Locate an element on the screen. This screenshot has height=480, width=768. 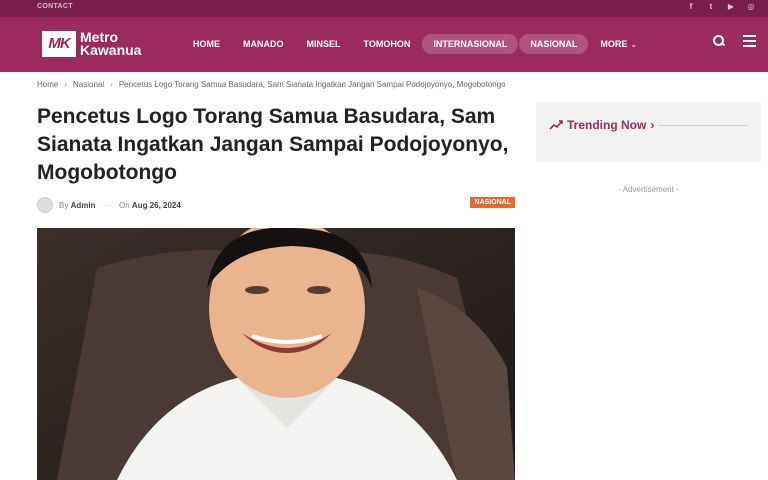
by-label: By is located at coordinates (64, 205).